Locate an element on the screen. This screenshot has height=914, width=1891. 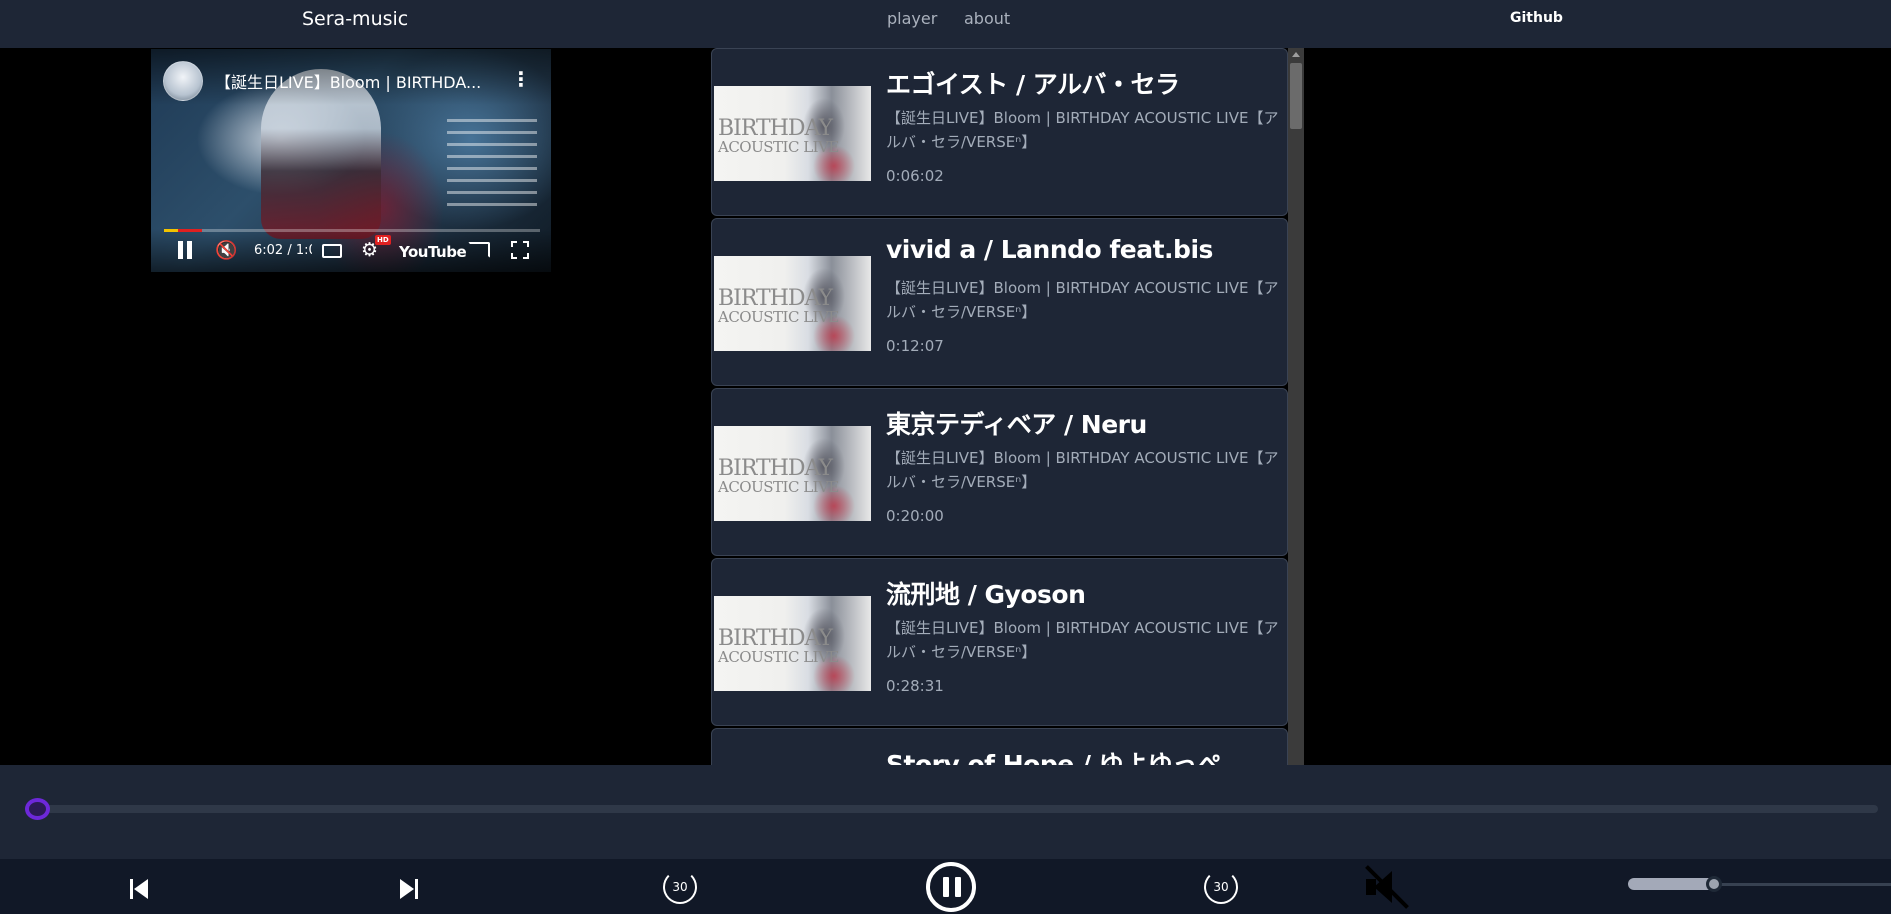
subtitles-icon is located at coordinates (332, 251).